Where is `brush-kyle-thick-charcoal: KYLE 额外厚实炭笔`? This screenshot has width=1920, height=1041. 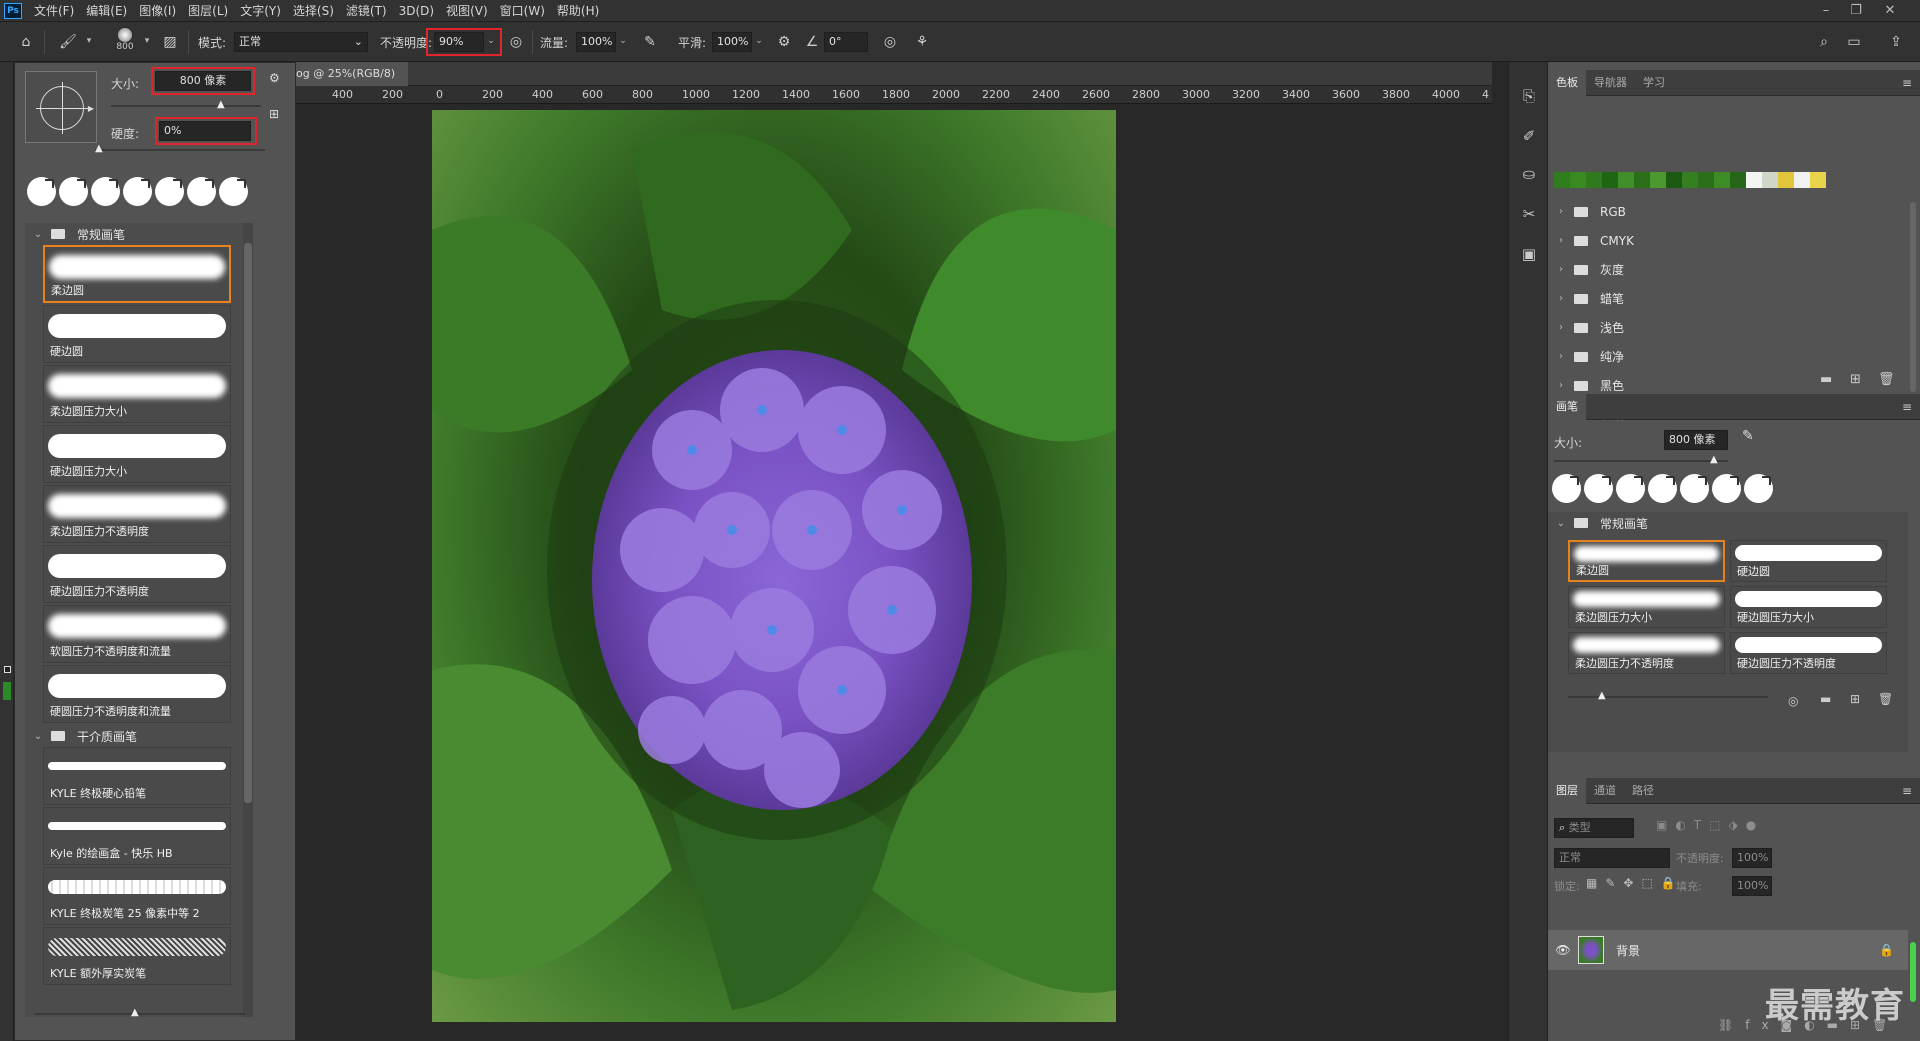
brush-kyle-thick-charcoal: KYLE 额外厚实炭笔 is located at coordinates (137, 956).